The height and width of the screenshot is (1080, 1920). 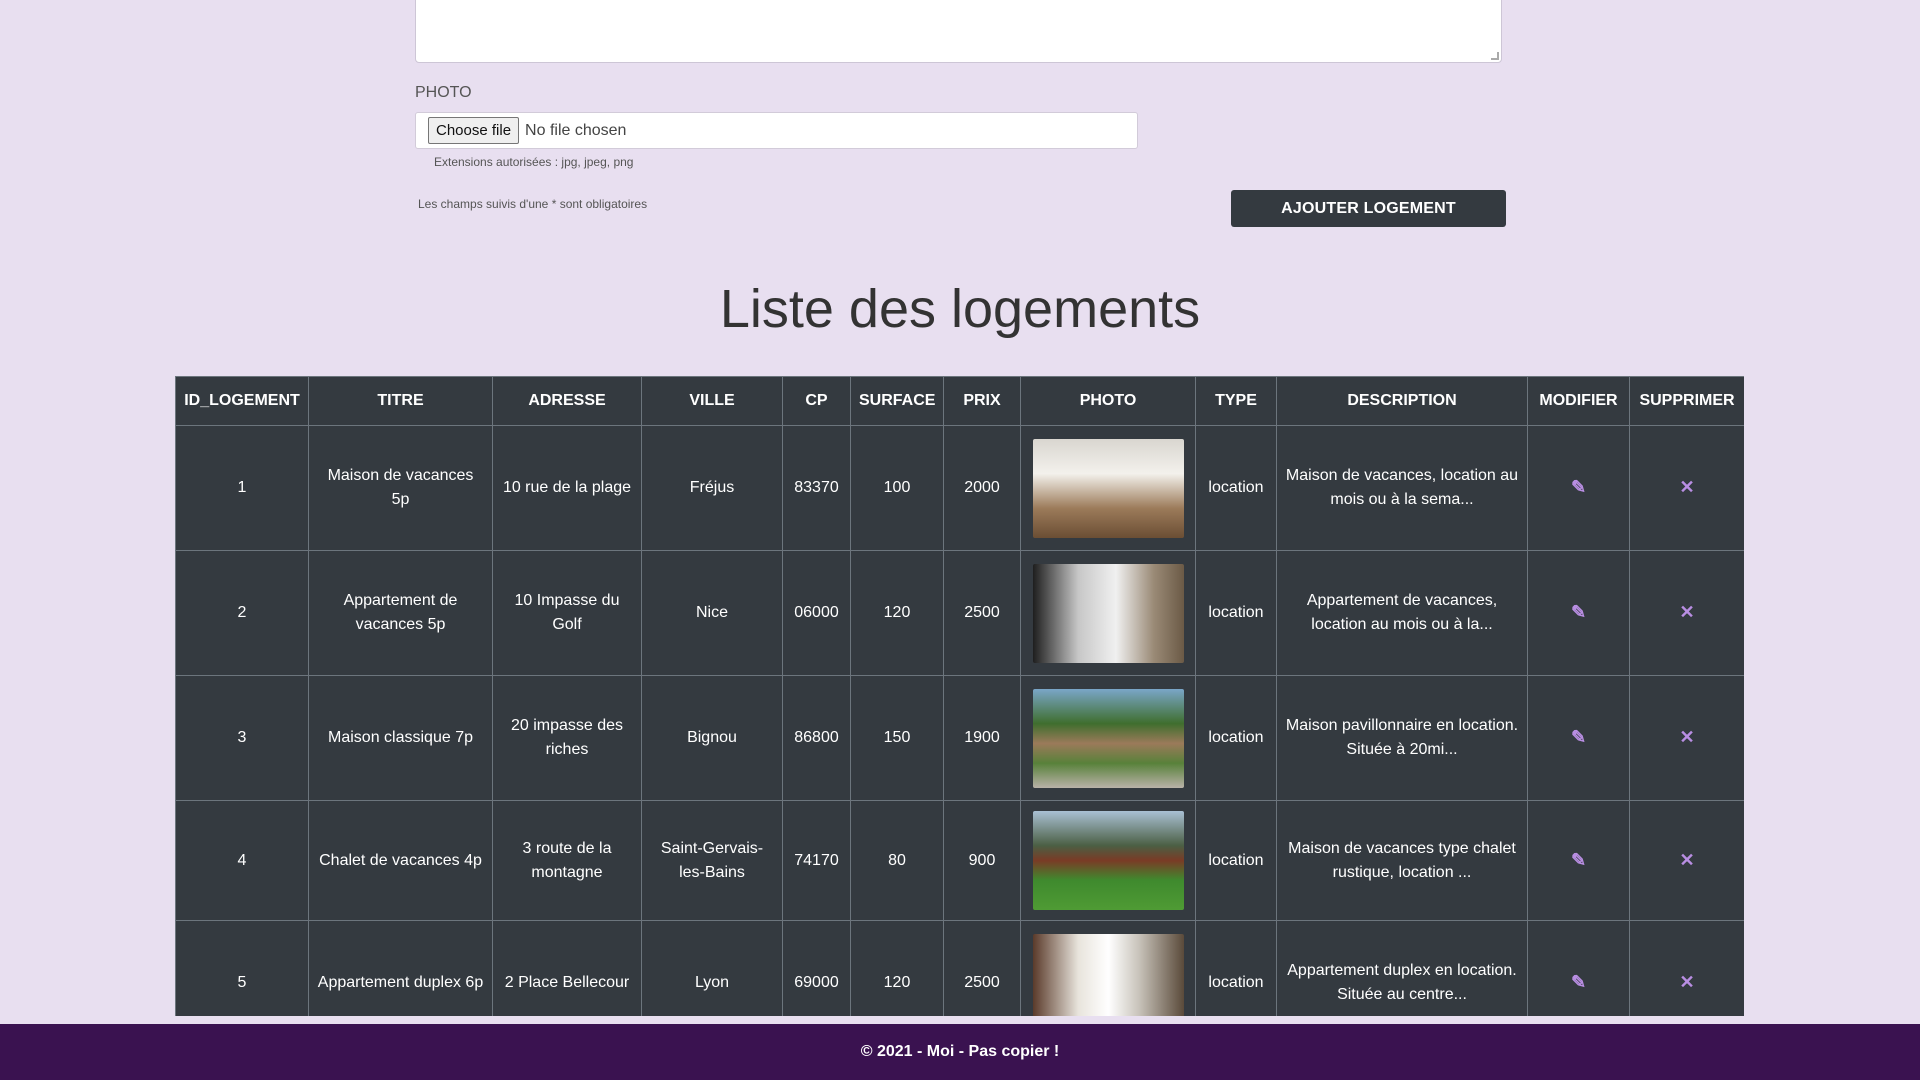 What do you see at coordinates (567, 613) in the screenshot?
I see `cell-adresse: 10 Impasse du Golf` at bounding box center [567, 613].